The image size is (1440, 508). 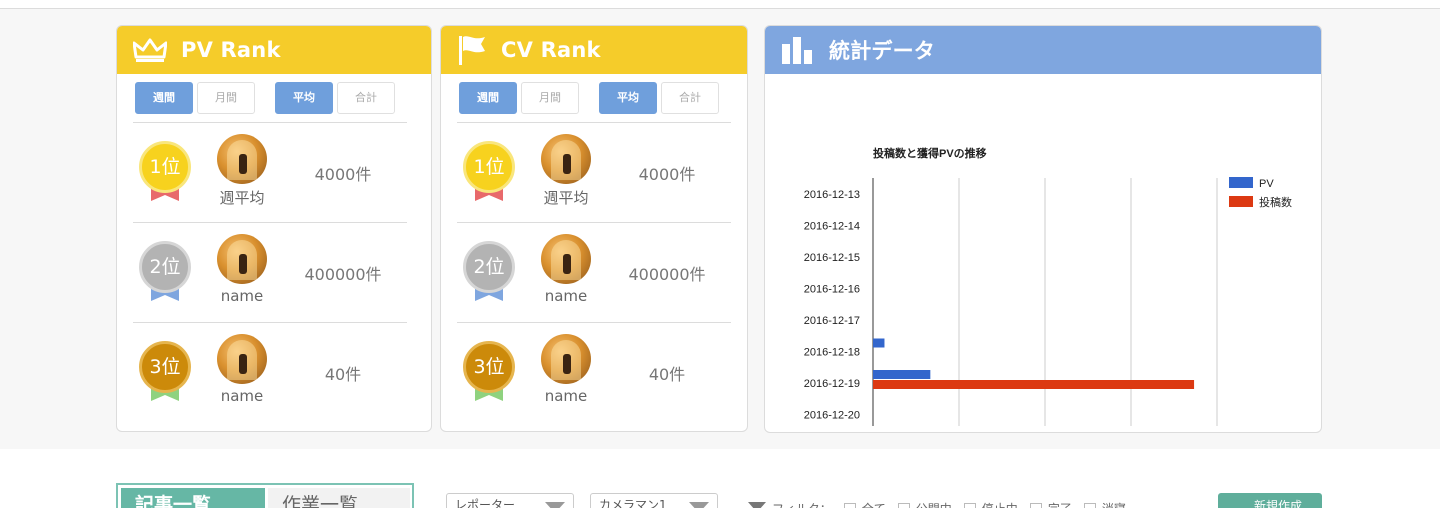 I want to click on chart-title: 投稿数と獲得PVの推移, so click(x=930, y=153).